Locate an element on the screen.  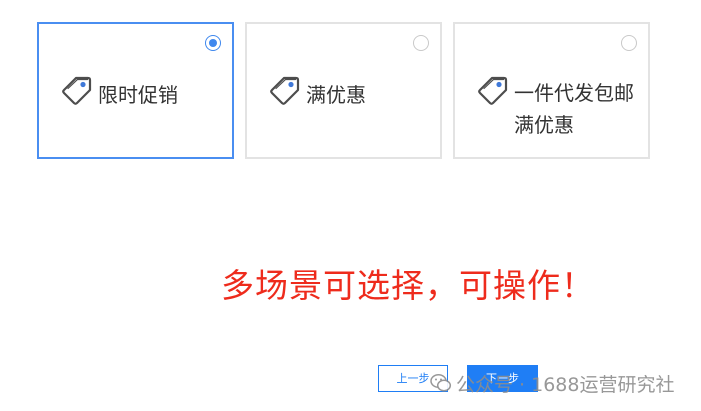
option-card-dropship-free-shipping: 一件代发包邮满优惠 is located at coordinates (551, 90).